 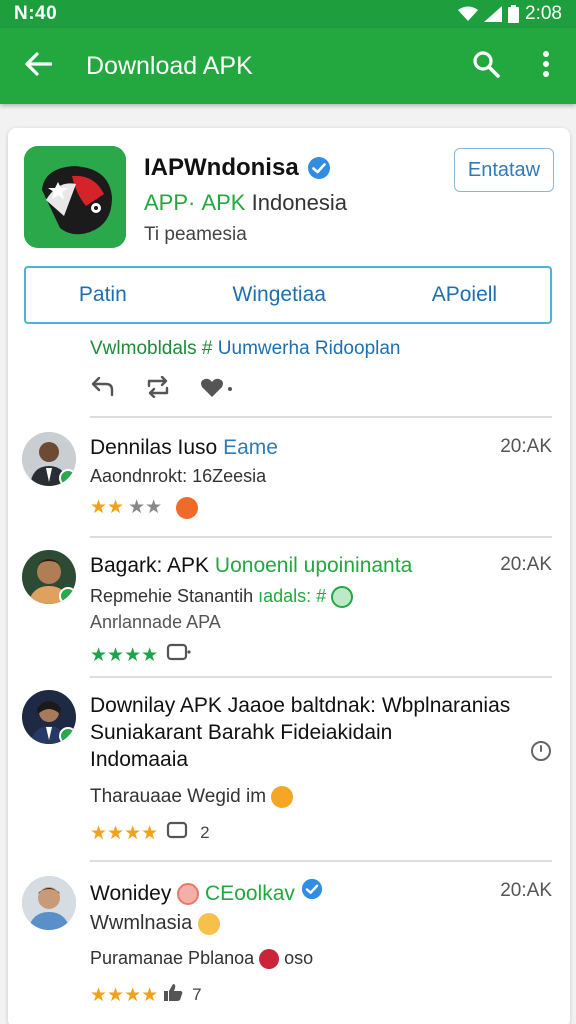 I want to click on search-icon, so click(x=486, y=66).